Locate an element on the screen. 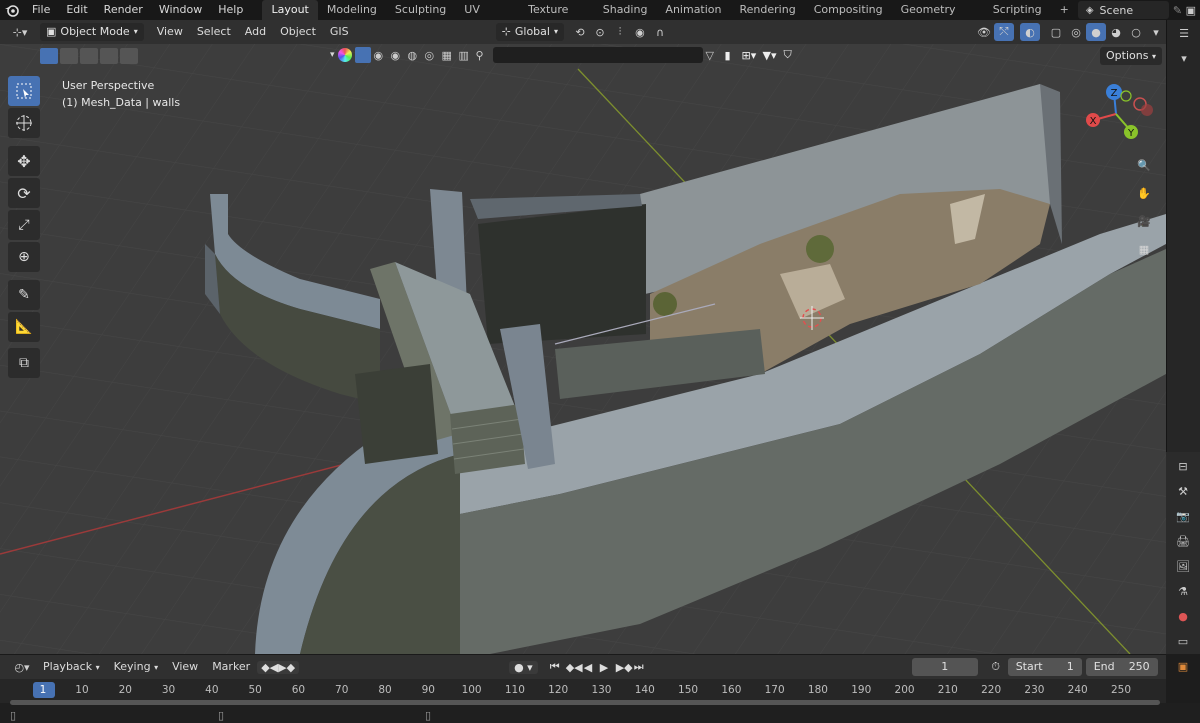 The image size is (1200, 723). search-input is located at coordinates (597, 55).